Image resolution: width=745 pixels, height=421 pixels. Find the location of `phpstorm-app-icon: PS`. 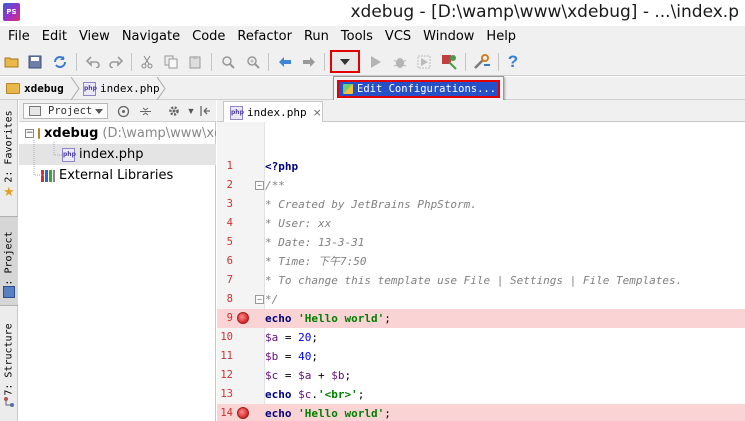

phpstorm-app-icon: PS is located at coordinates (11, 12).